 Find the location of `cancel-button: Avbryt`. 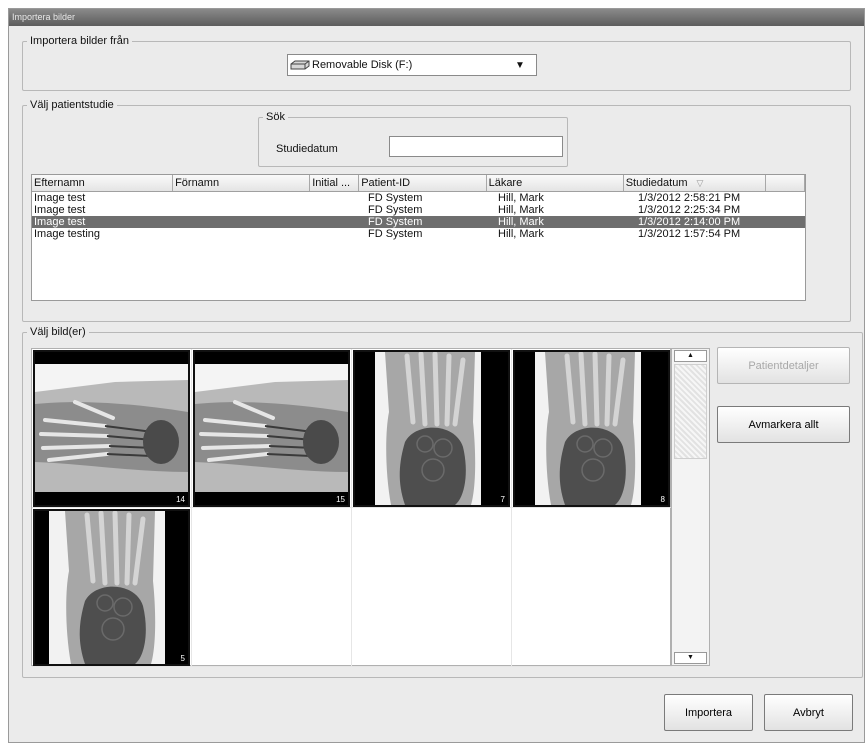

cancel-button: Avbryt is located at coordinates (808, 712).